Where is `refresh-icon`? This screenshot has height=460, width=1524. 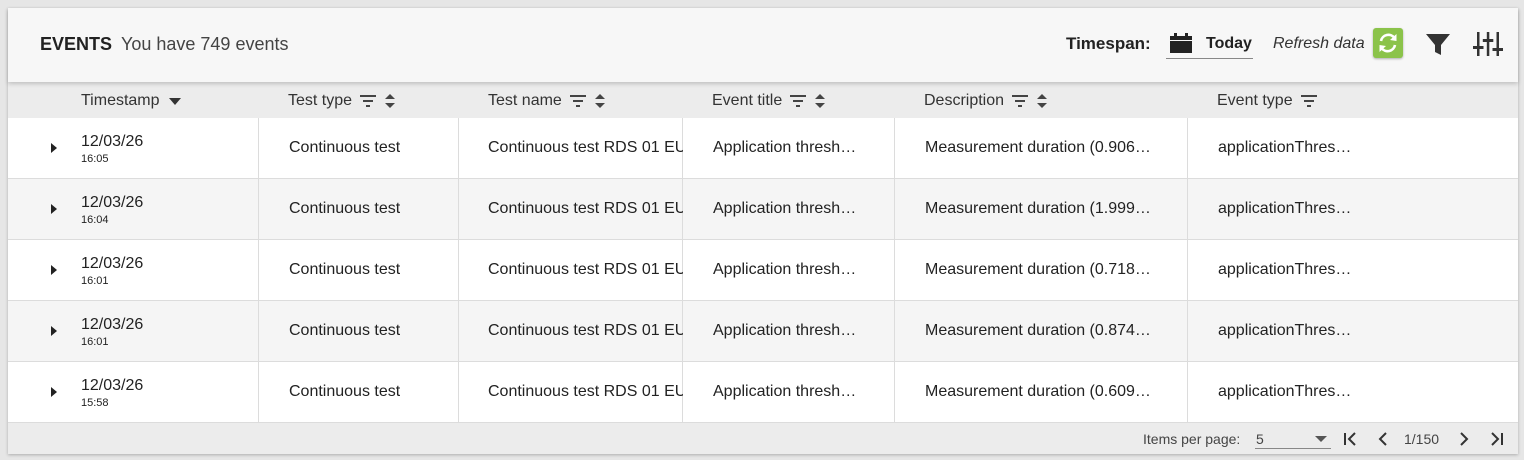
refresh-icon is located at coordinates (1388, 43).